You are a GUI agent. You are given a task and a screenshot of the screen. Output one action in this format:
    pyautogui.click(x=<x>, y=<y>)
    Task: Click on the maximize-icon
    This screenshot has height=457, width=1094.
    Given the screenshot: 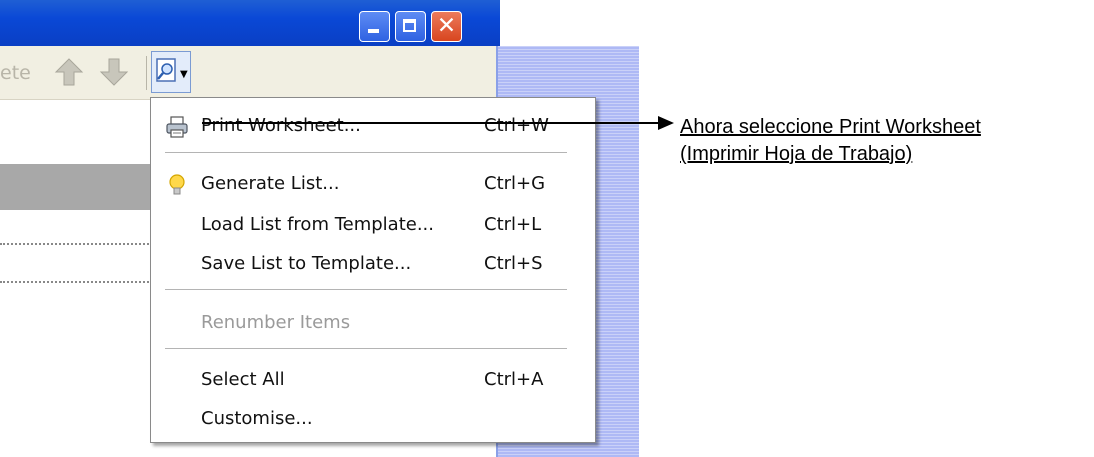 What is the action you would take?
    pyautogui.click(x=409, y=25)
    